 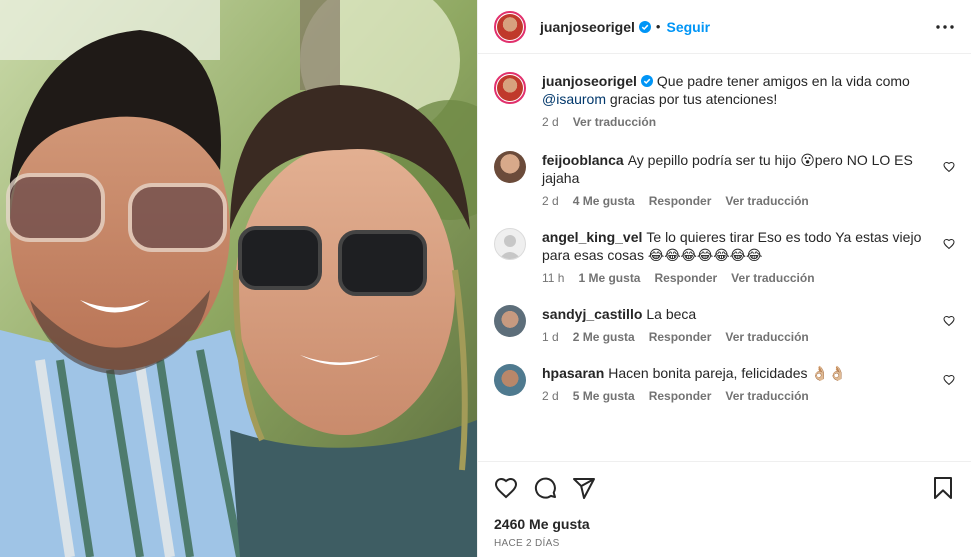 What do you see at coordinates (724, 27) in the screenshot?
I see `post-header: juanjoseorigel • Seguir` at bounding box center [724, 27].